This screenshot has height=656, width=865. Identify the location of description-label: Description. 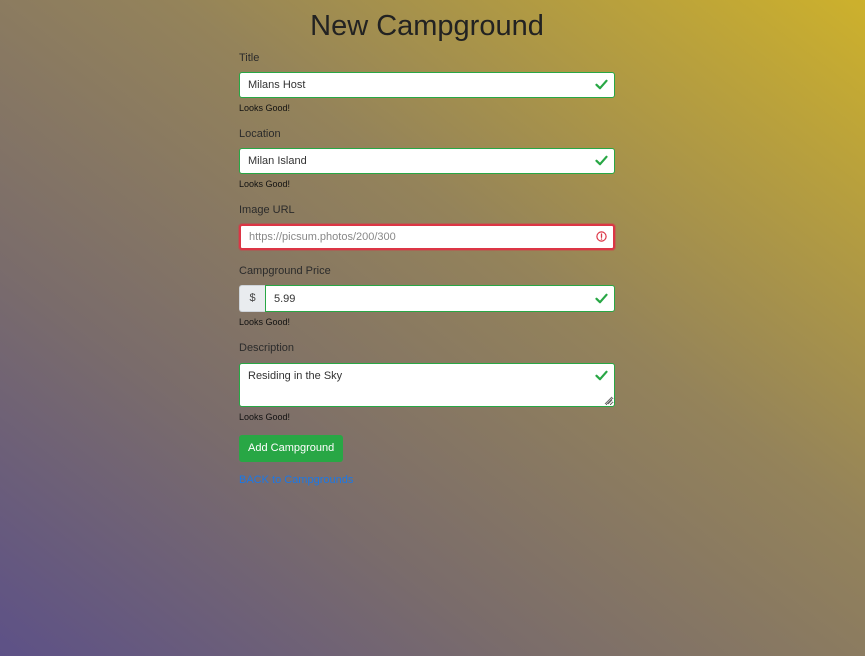
(267, 348).